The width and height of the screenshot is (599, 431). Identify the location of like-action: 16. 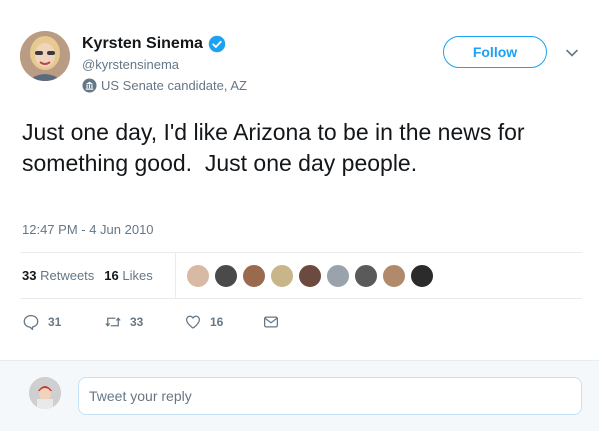
(203, 322).